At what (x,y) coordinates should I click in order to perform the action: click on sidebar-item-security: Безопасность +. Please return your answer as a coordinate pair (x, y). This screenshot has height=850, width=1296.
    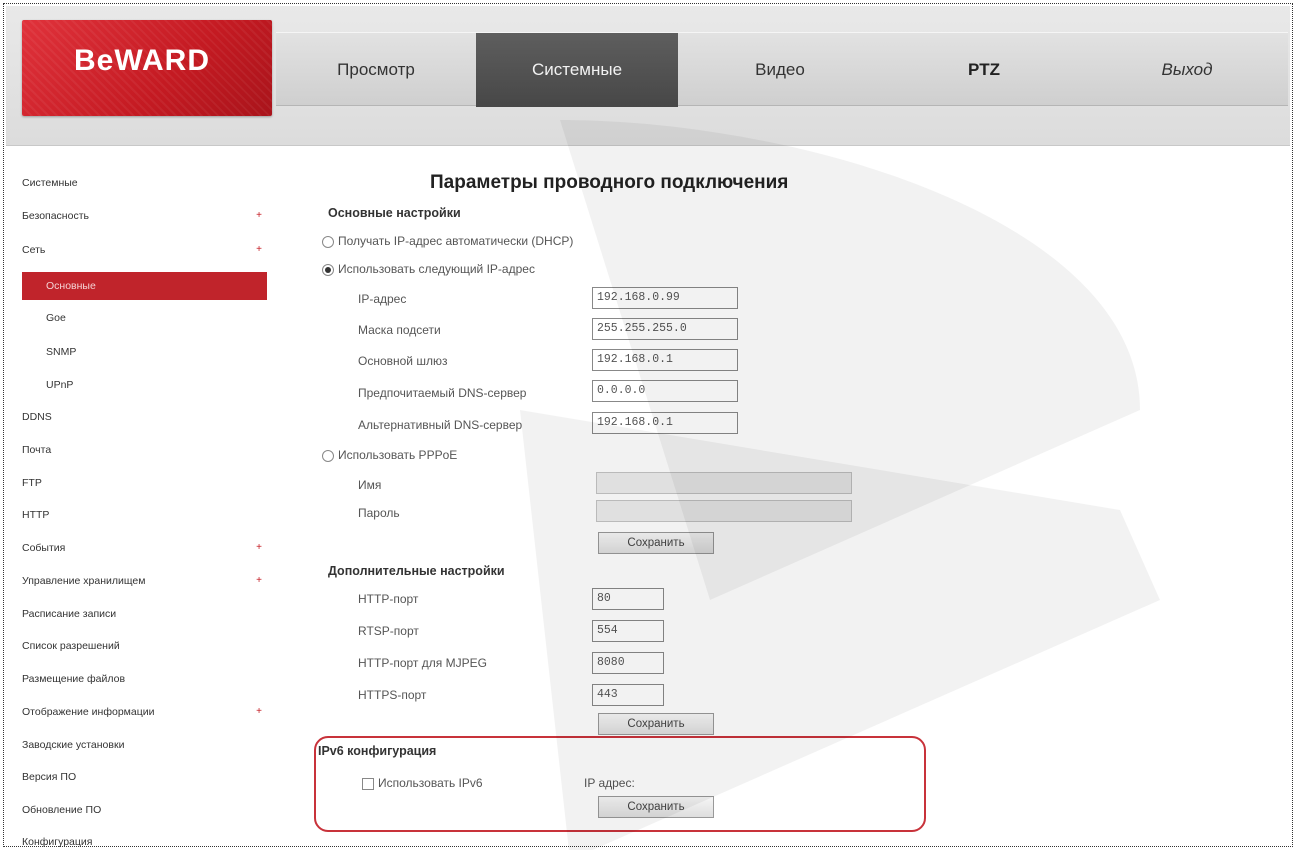
    Looking at the image, I should click on (147, 216).